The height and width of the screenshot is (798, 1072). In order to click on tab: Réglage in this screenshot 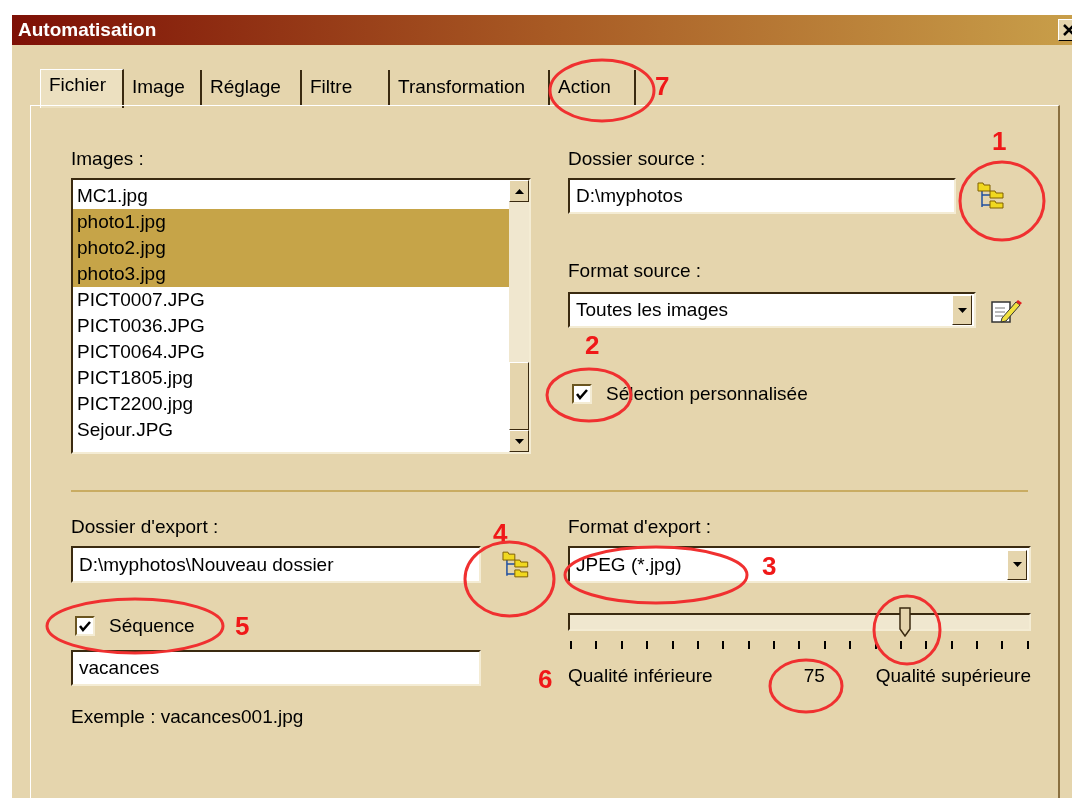, I will do `click(252, 87)`.